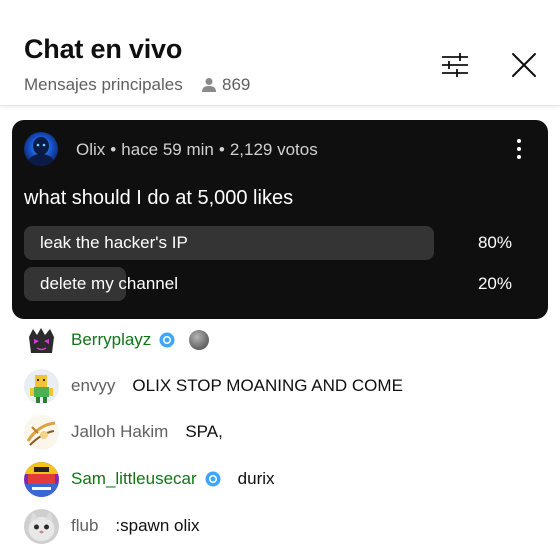  Describe the element at coordinates (204, 431) in the screenshot. I see `message-text: SPA,` at that location.